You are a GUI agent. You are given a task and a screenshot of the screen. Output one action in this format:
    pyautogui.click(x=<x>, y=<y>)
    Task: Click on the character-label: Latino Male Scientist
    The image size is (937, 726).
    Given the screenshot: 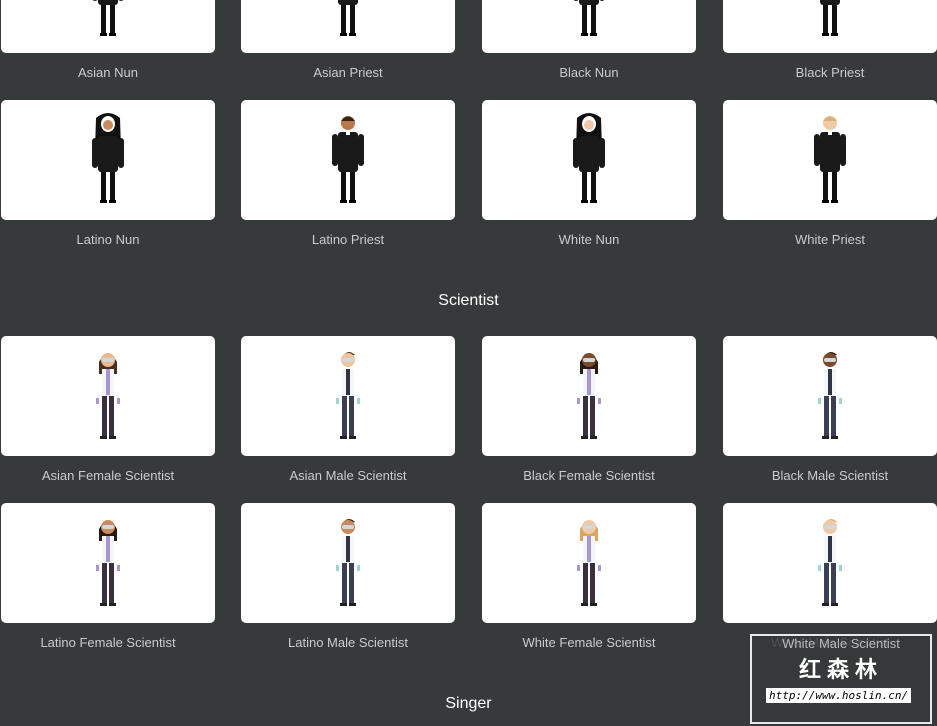 What is the action you would take?
    pyautogui.click(x=348, y=642)
    